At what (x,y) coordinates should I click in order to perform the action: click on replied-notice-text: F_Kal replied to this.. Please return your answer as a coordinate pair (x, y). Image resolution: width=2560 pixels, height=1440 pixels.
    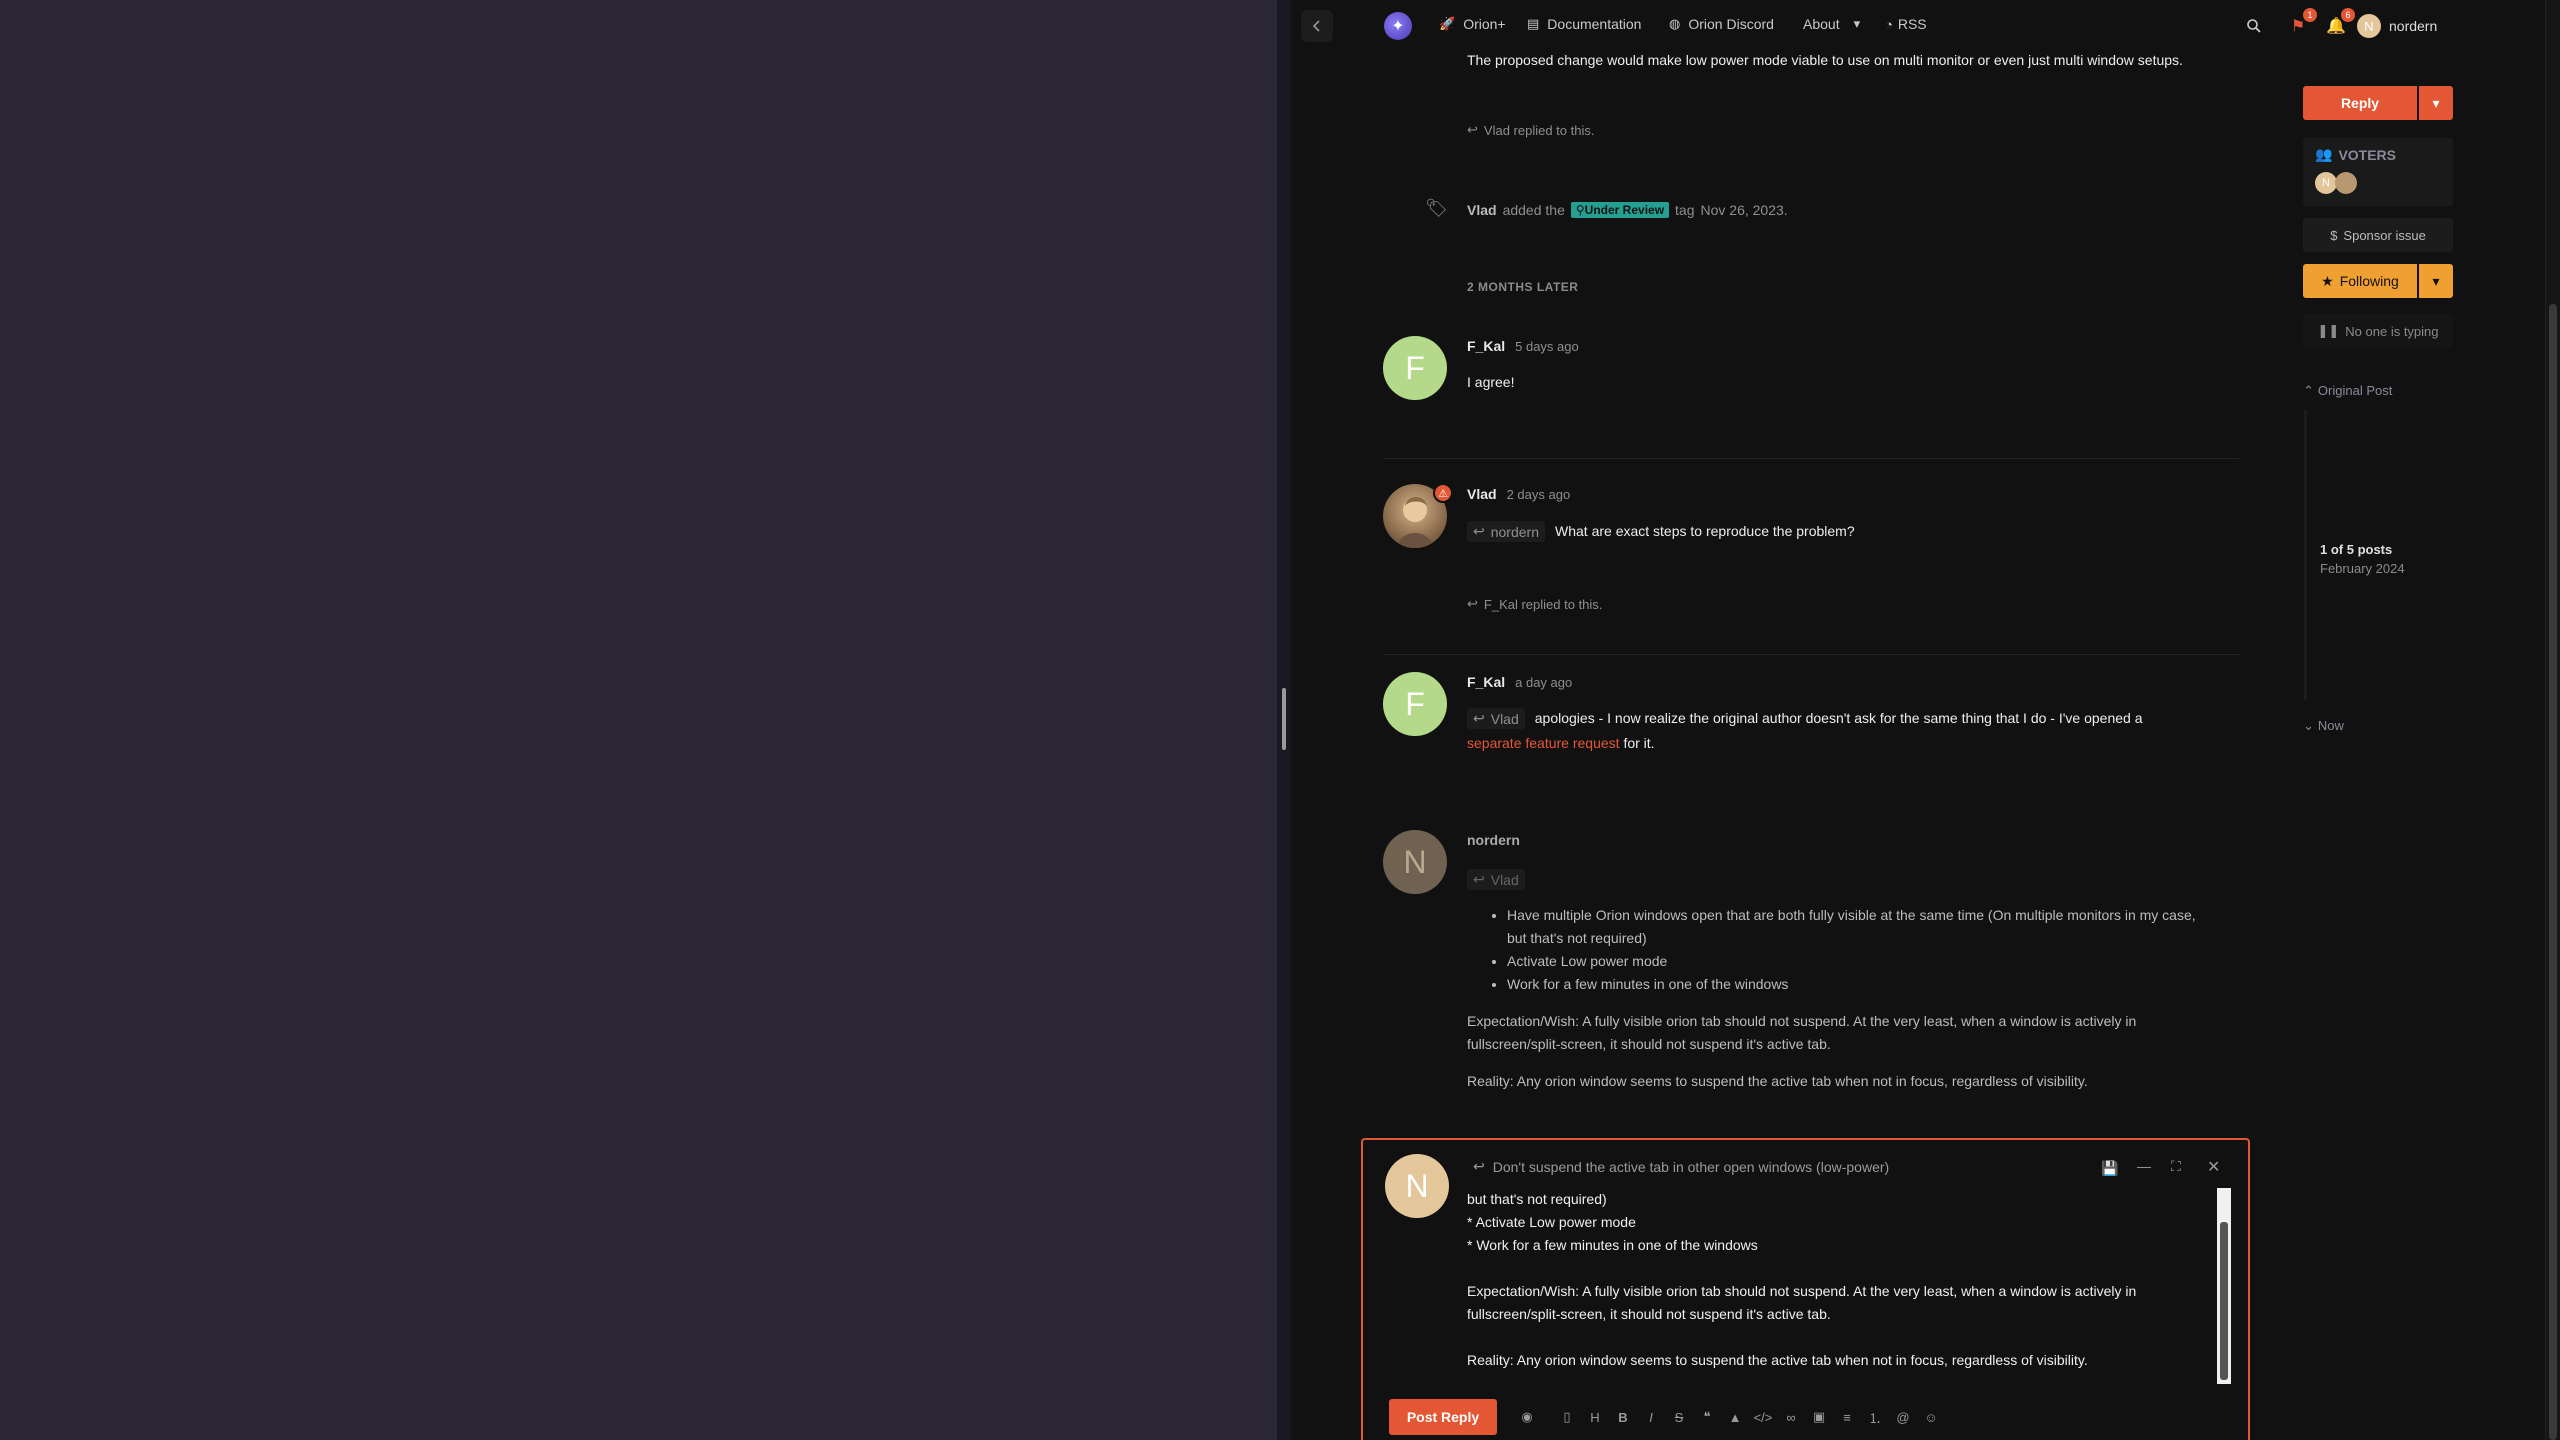
    Looking at the image, I should click on (1543, 604).